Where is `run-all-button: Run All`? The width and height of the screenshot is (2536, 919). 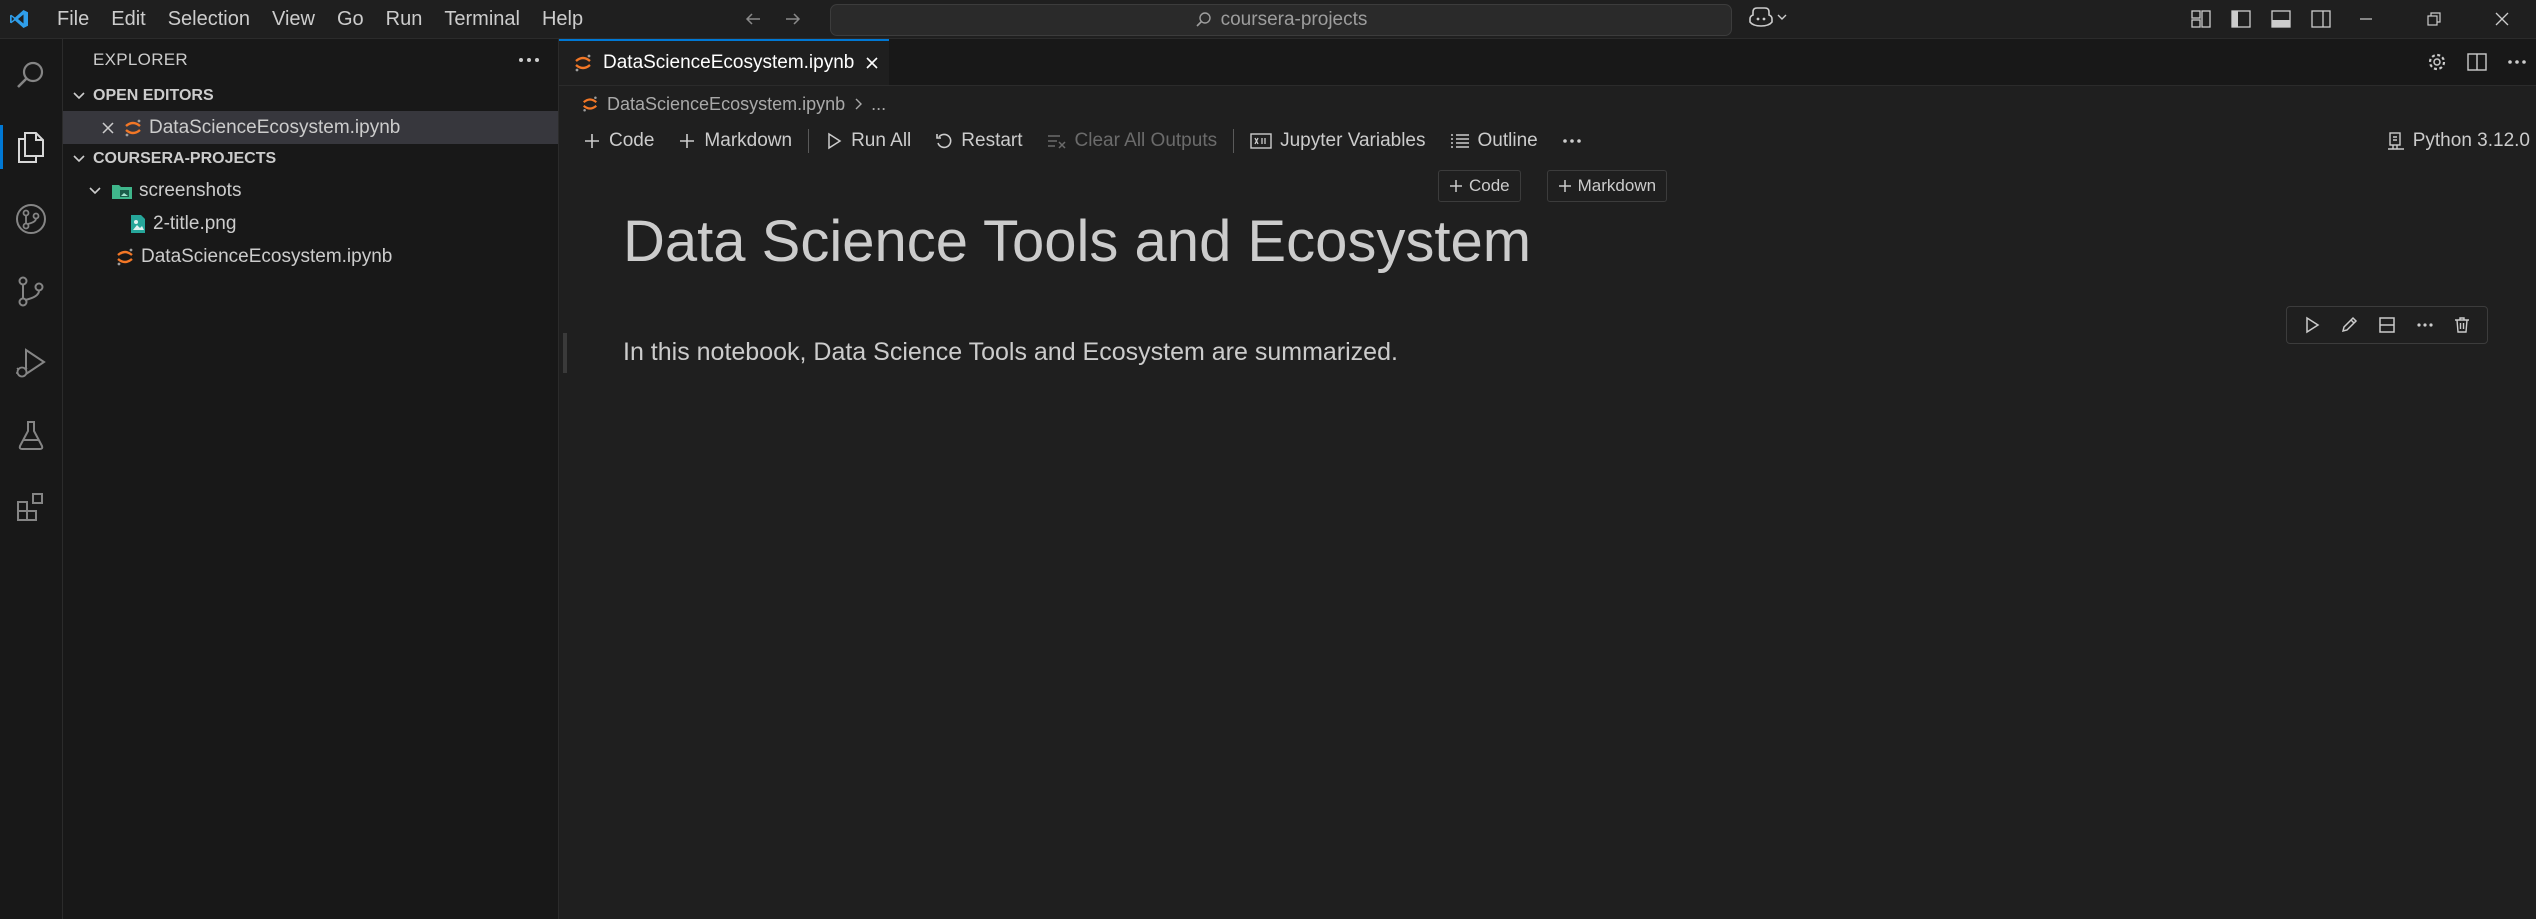
run-all-button: Run All is located at coordinates (868, 141).